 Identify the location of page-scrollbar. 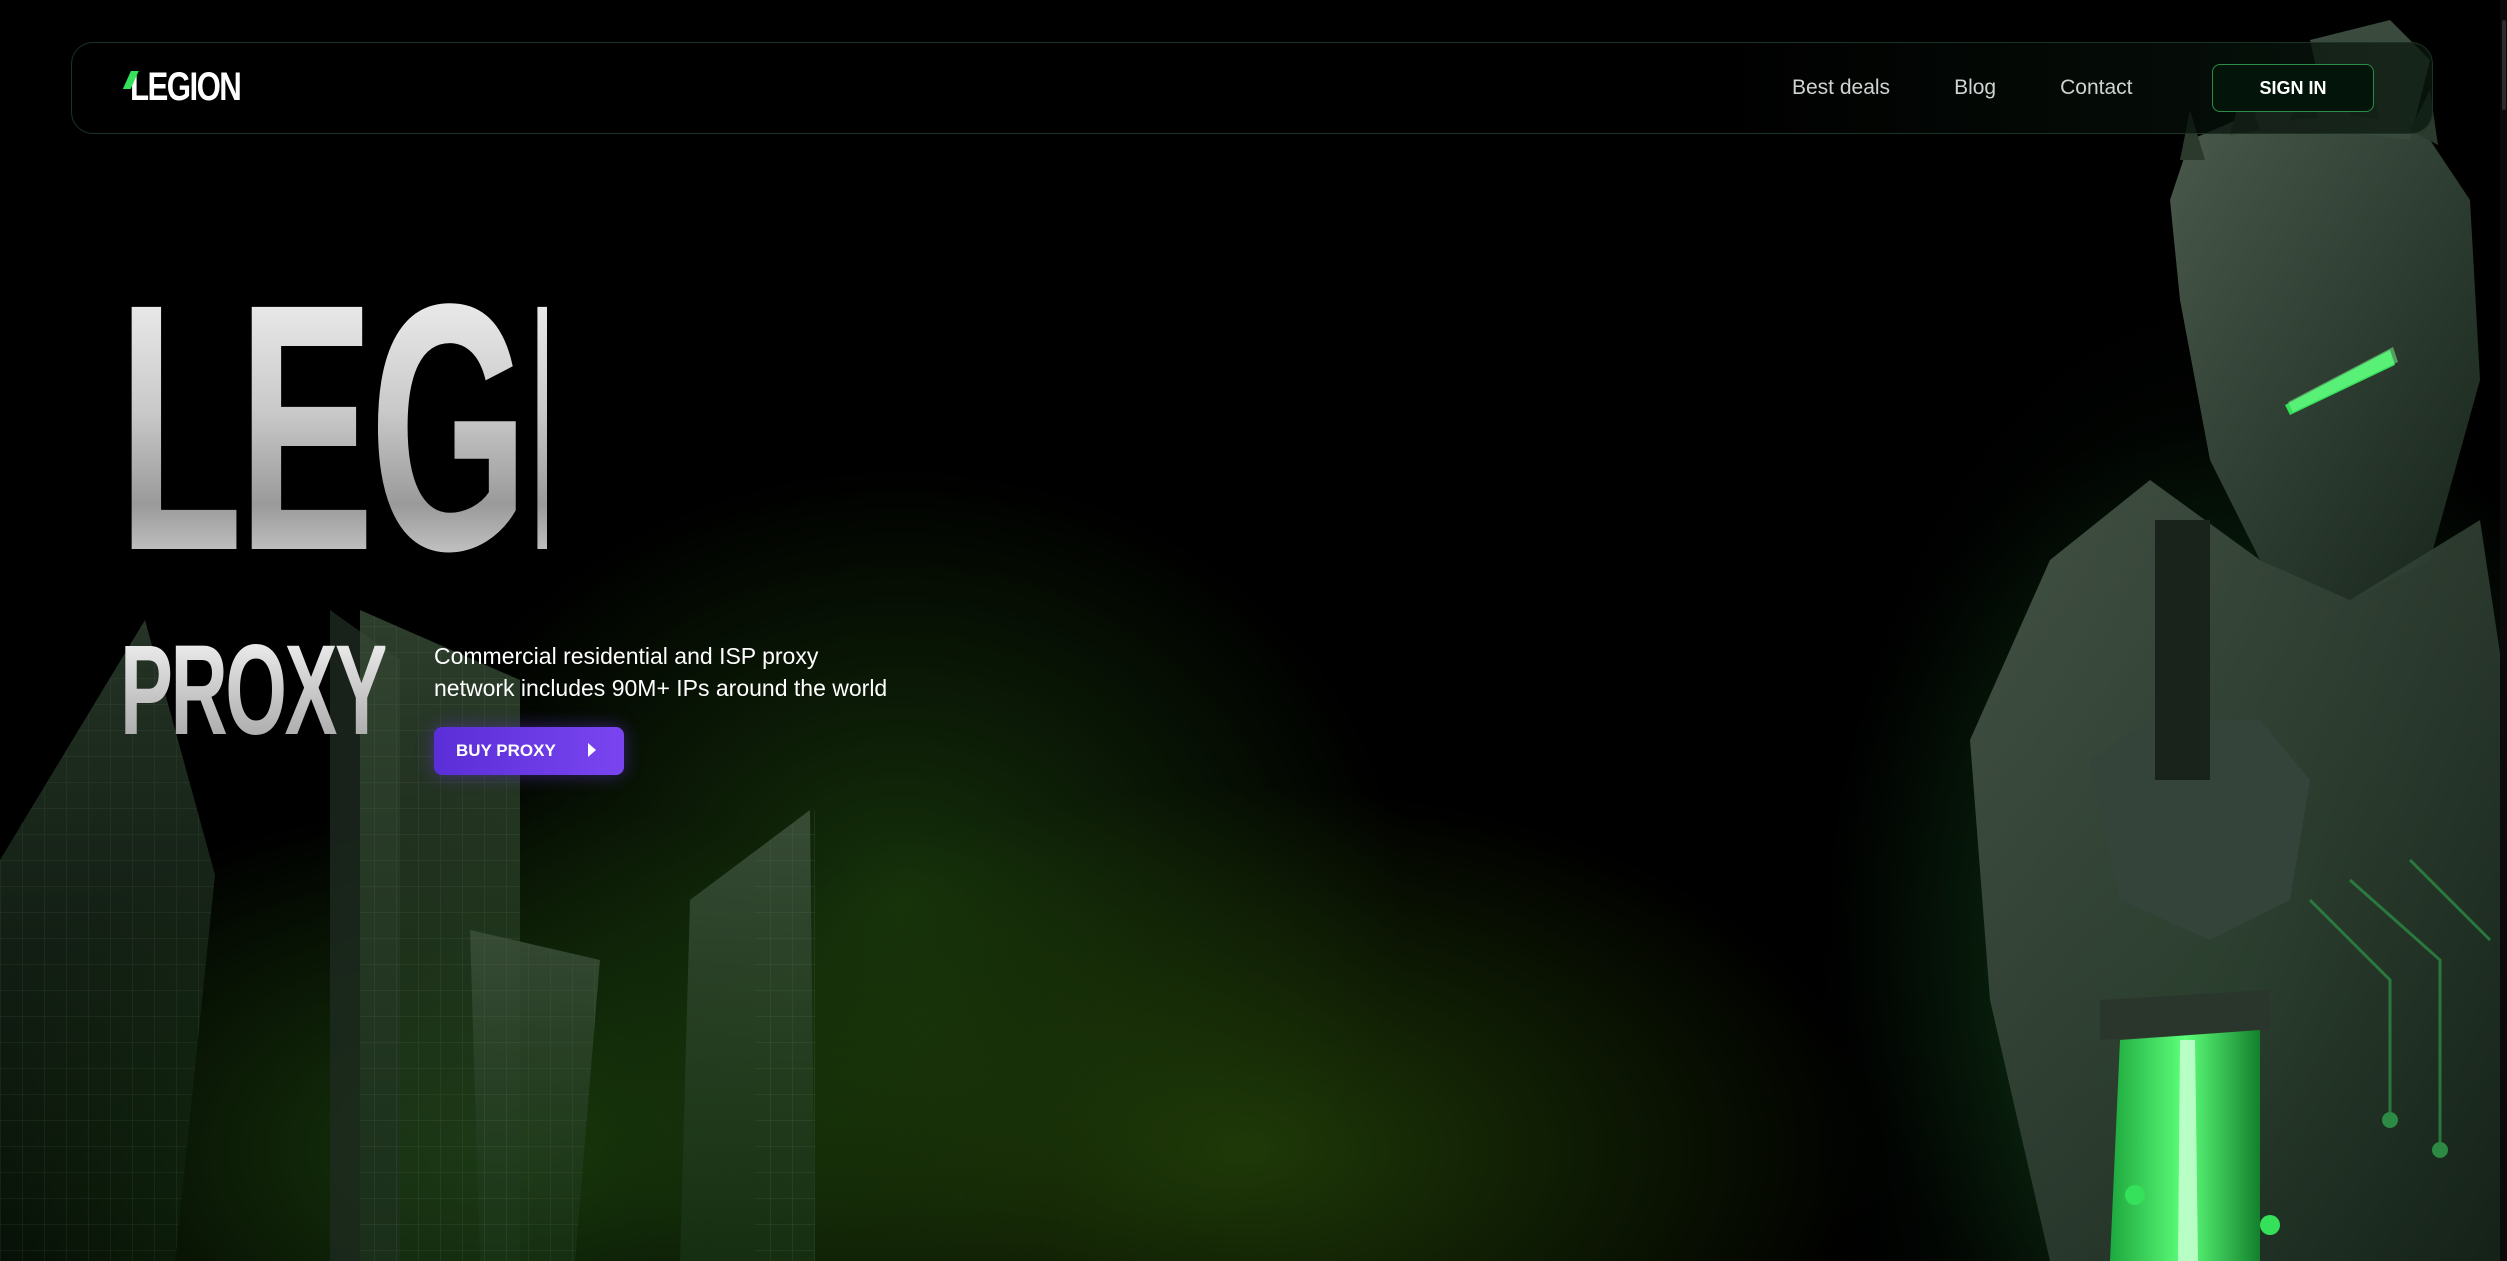
(2503, 630).